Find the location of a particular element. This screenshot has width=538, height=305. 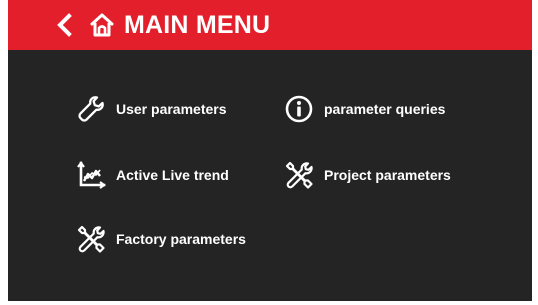

menu-item-label: Factory parameters is located at coordinates (181, 239).